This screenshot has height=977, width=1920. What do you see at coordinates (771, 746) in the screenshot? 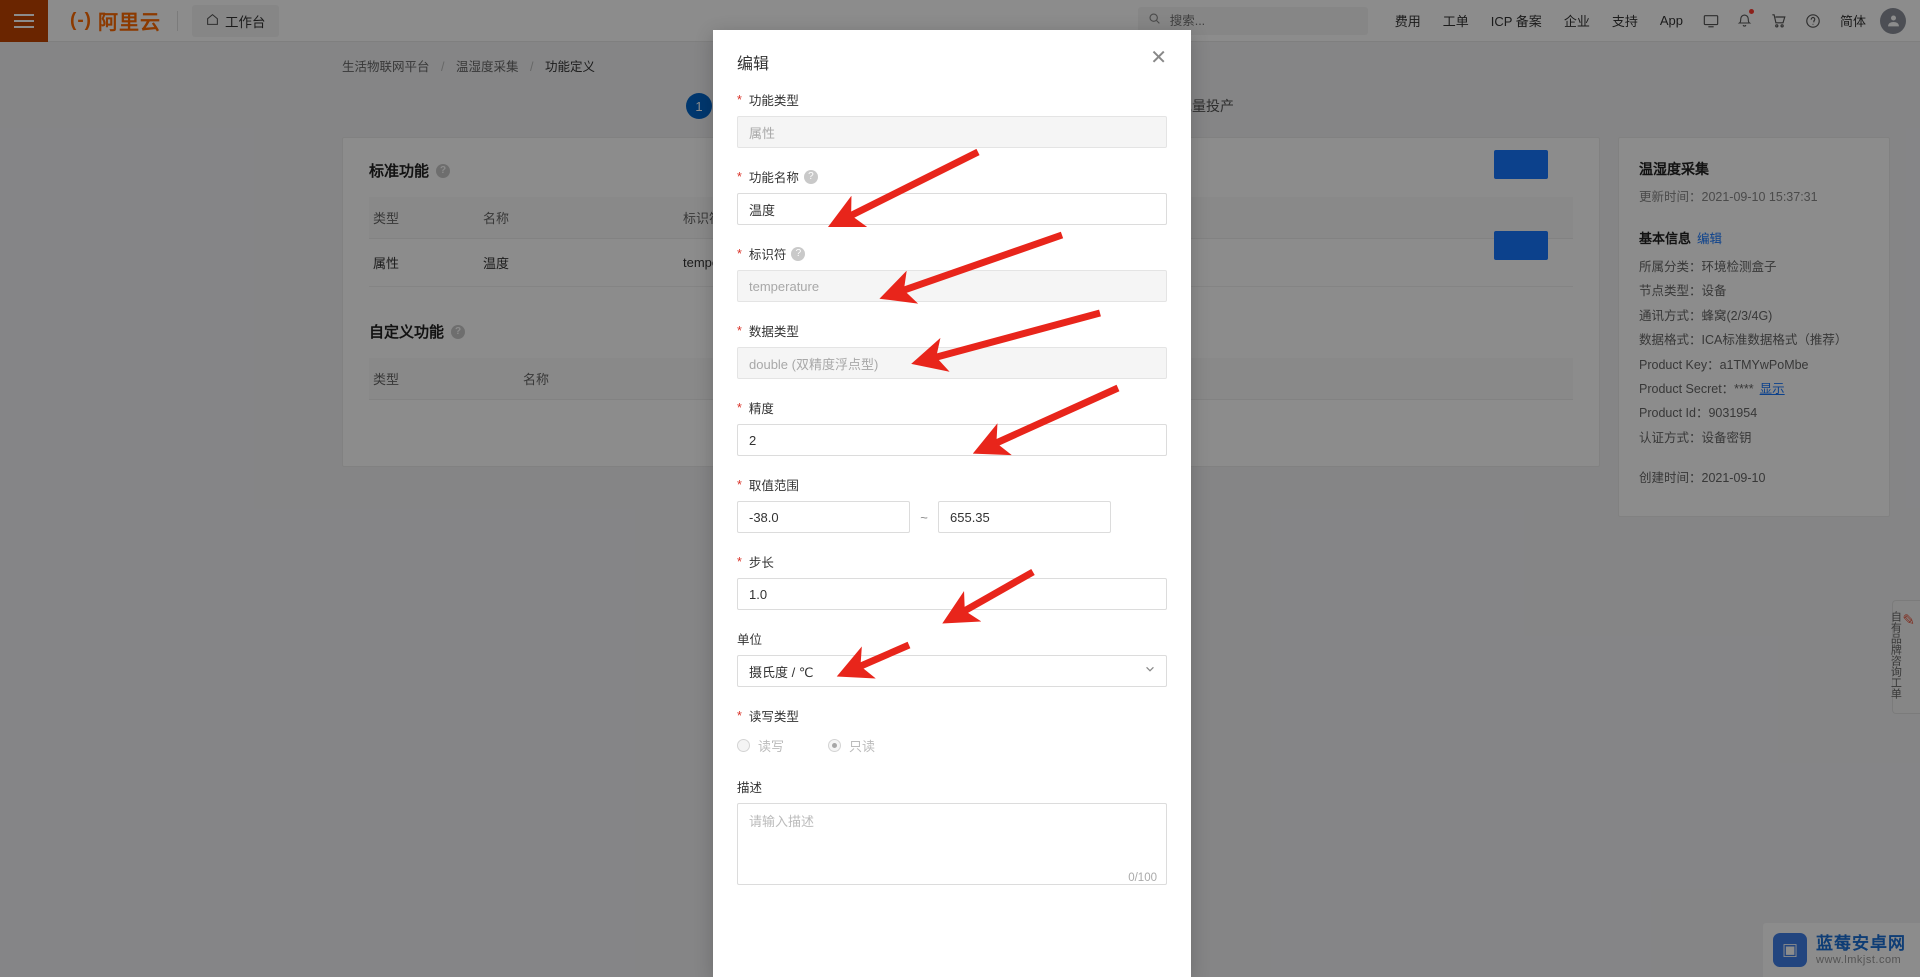
I see `radio-label: 读写` at bounding box center [771, 746].